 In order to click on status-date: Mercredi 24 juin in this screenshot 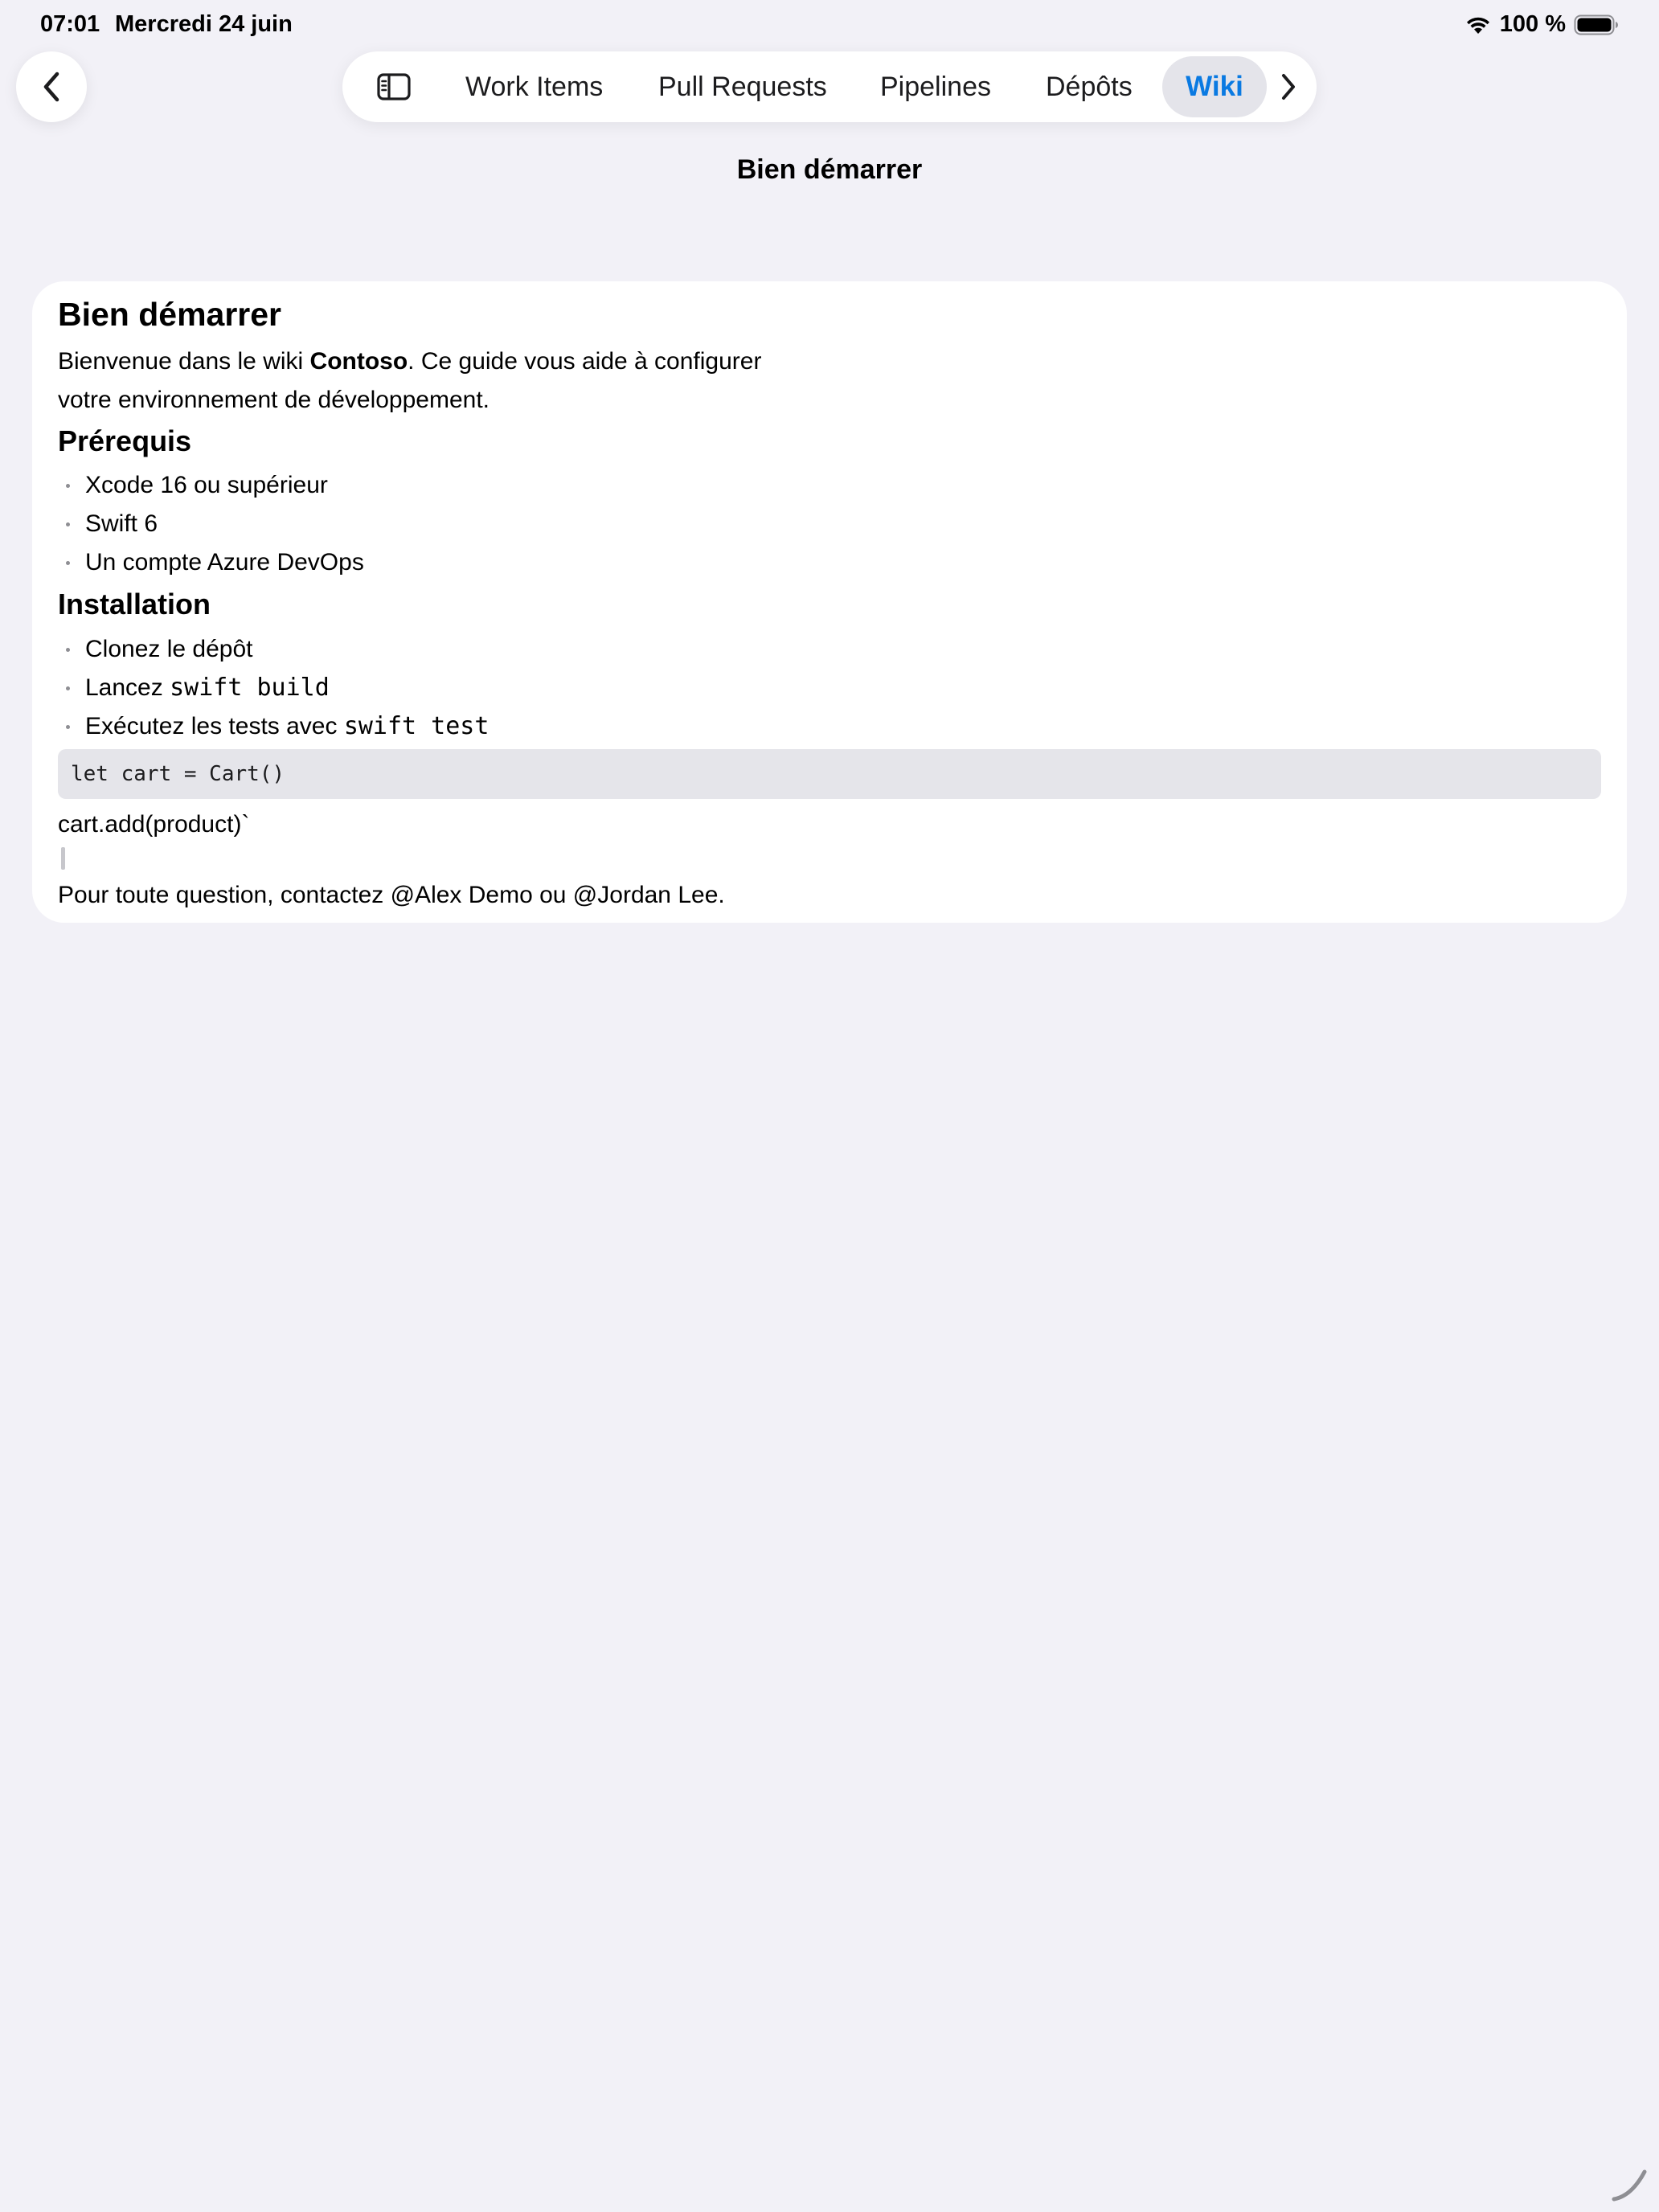, I will do `click(204, 24)`.